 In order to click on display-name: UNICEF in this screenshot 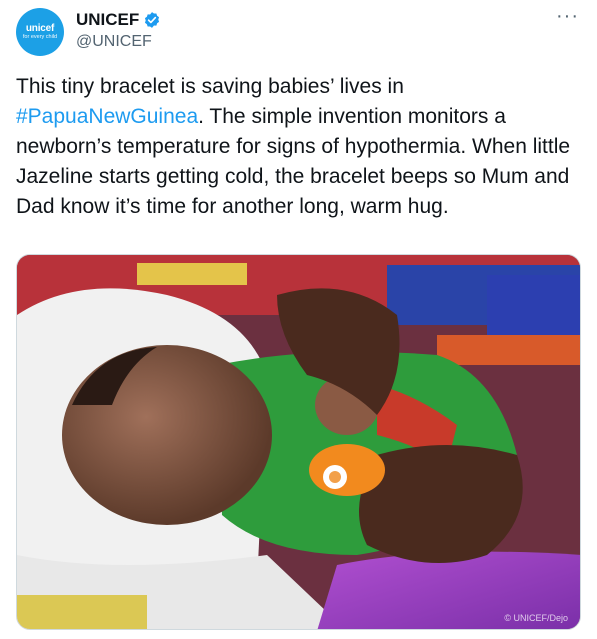, I will do `click(107, 20)`.